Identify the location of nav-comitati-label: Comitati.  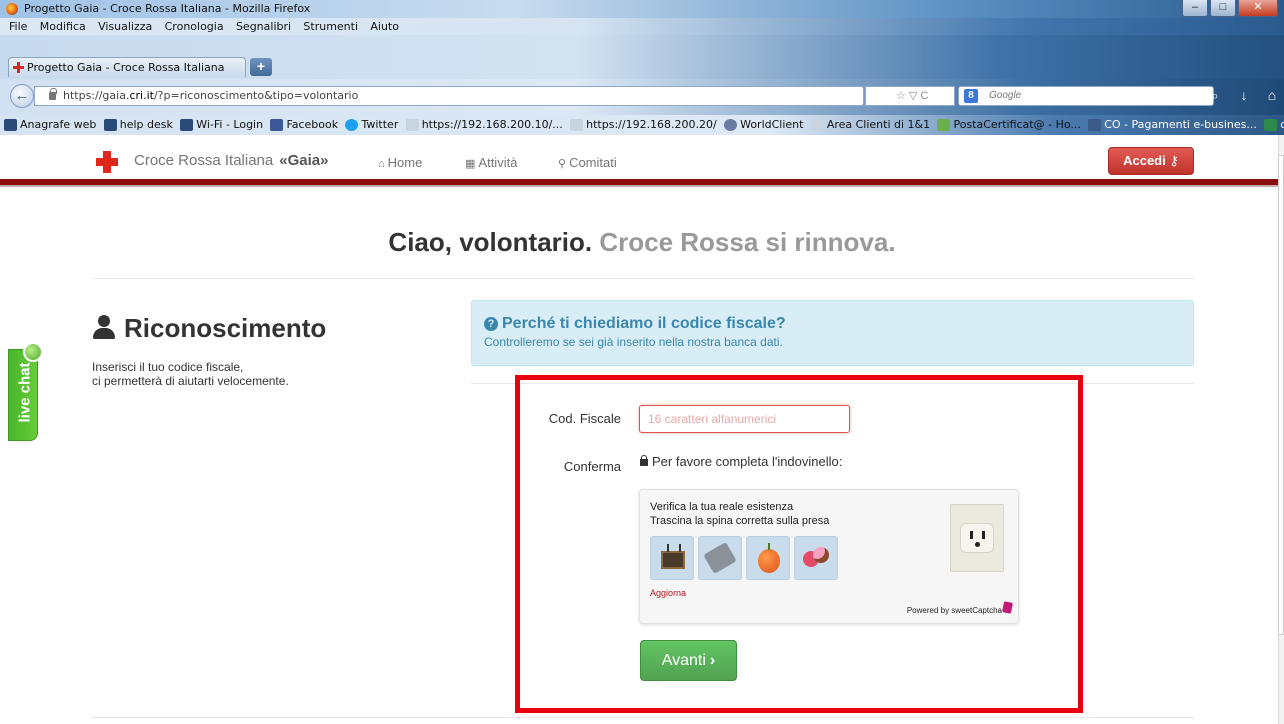
(593, 162).